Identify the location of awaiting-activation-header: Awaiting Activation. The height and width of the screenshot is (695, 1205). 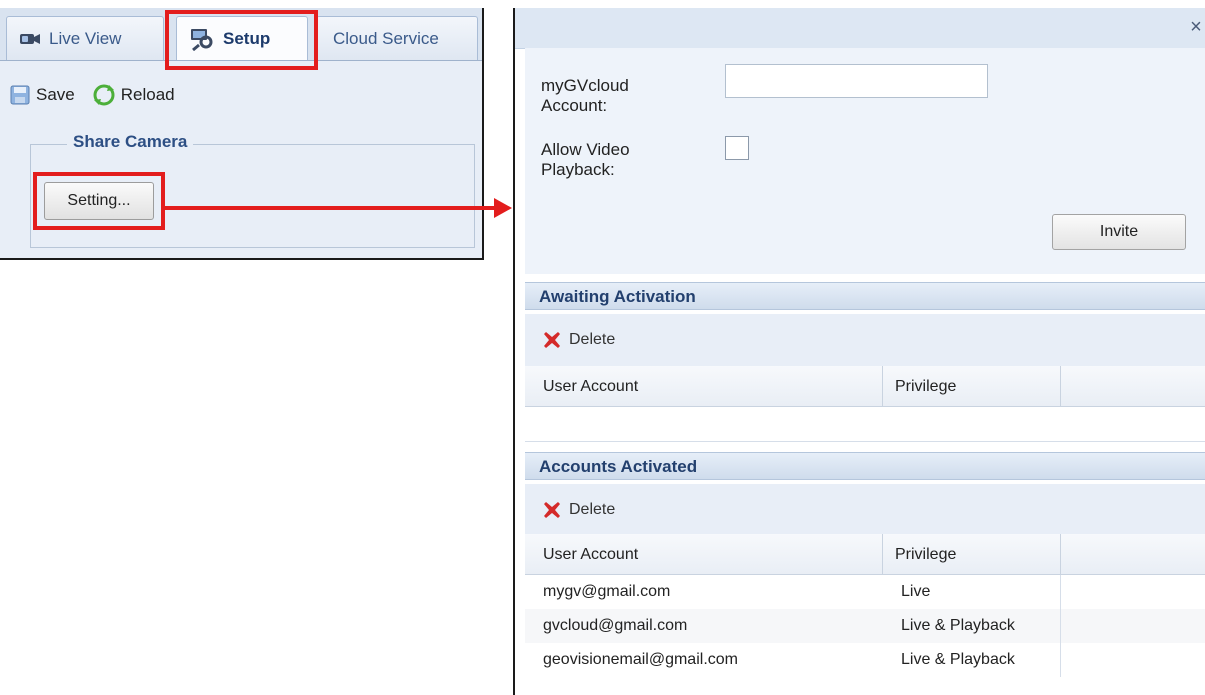
(865, 296).